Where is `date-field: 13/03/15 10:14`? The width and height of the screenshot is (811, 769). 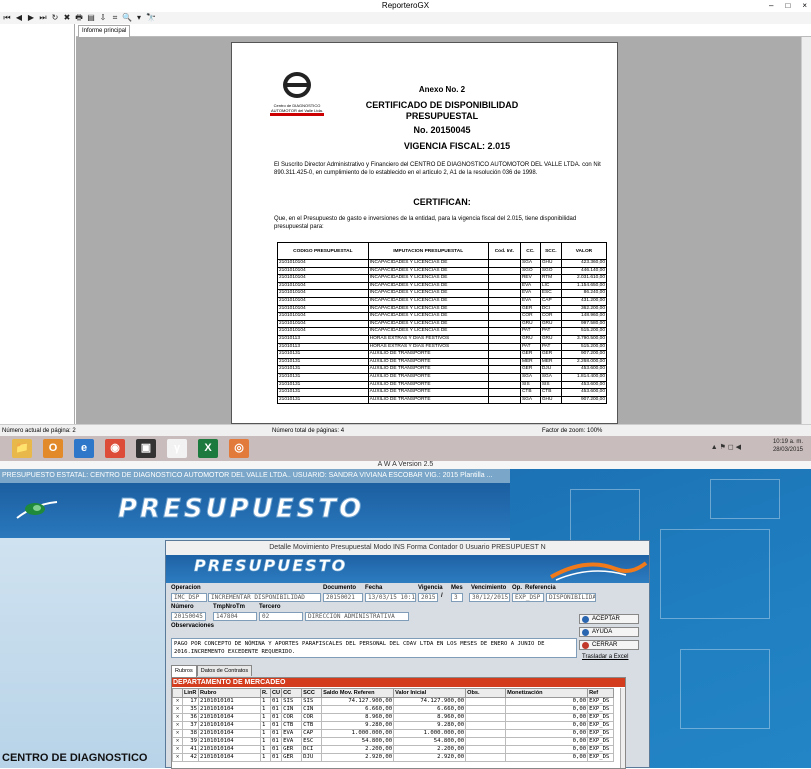 date-field: 13/03/15 10:14 is located at coordinates (390, 597).